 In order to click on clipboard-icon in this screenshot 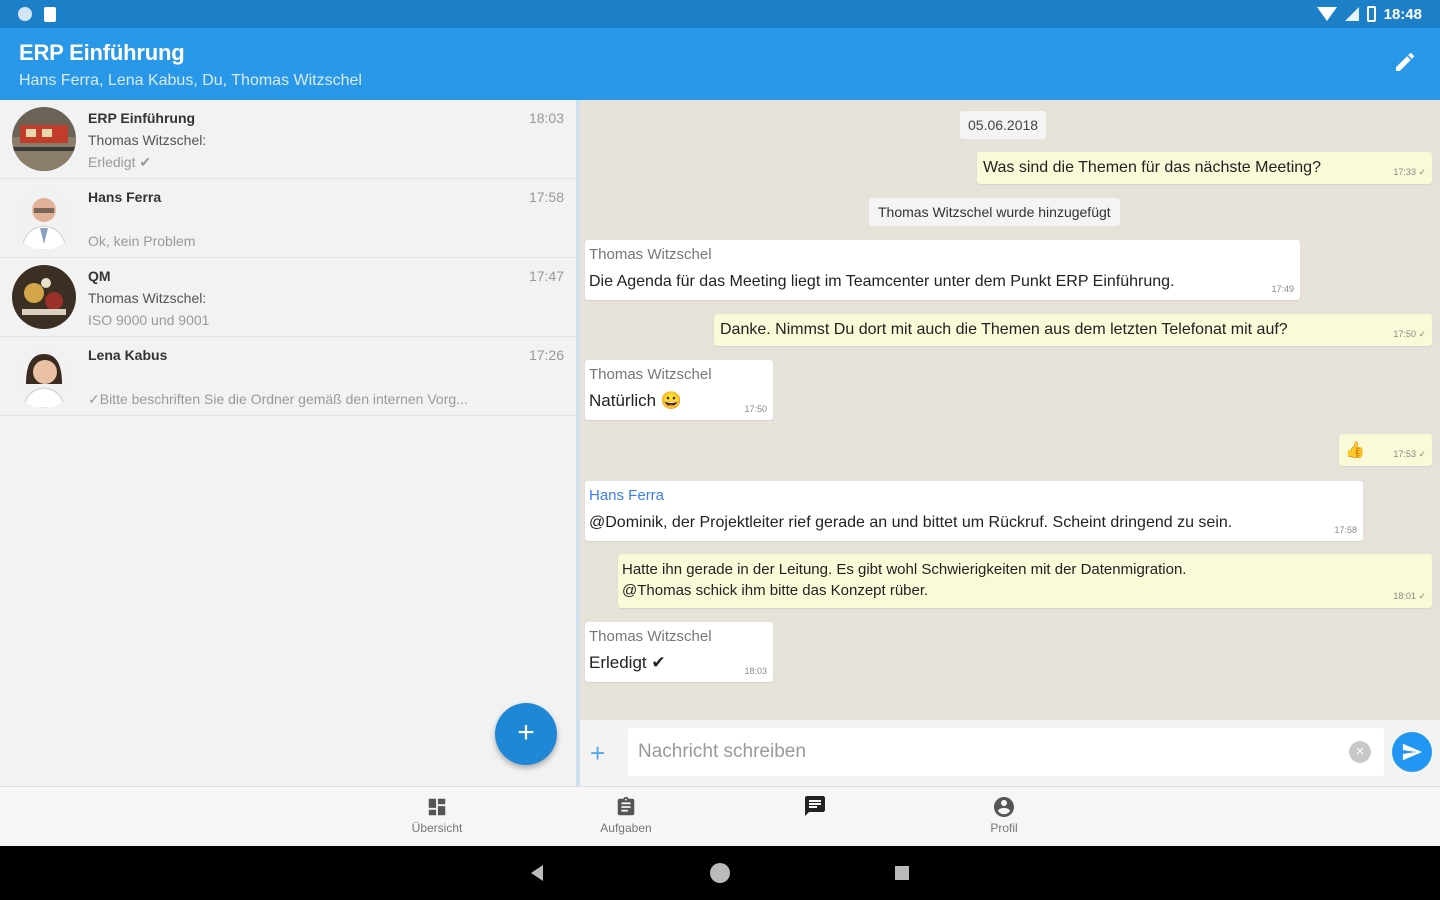, I will do `click(626, 807)`.